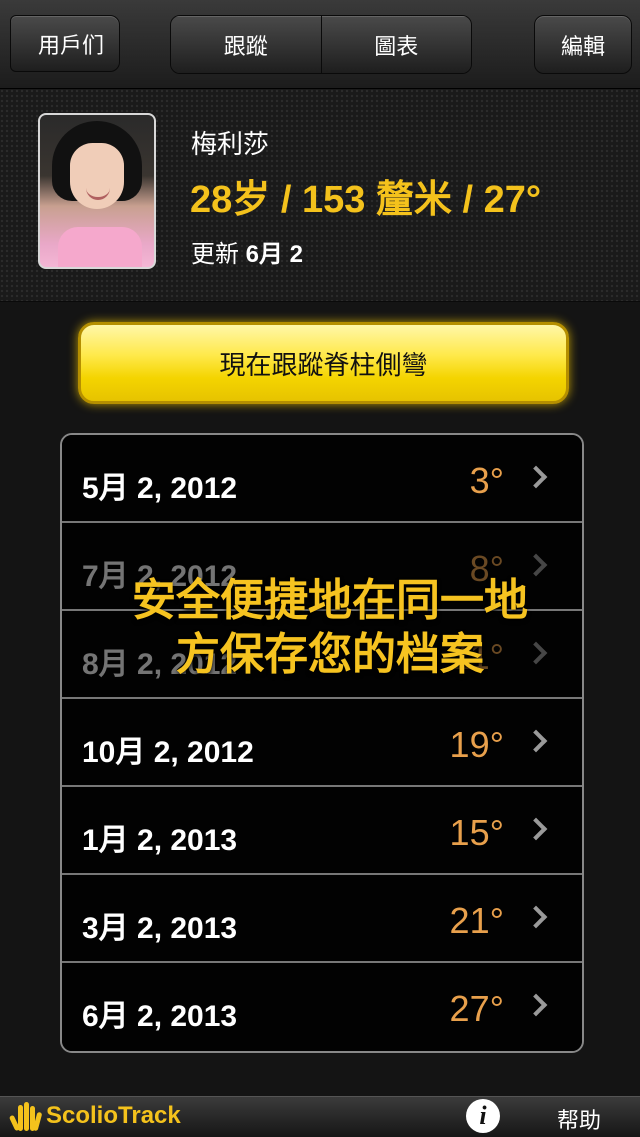  I want to click on back-button-label: 用戶们, so click(70, 45).